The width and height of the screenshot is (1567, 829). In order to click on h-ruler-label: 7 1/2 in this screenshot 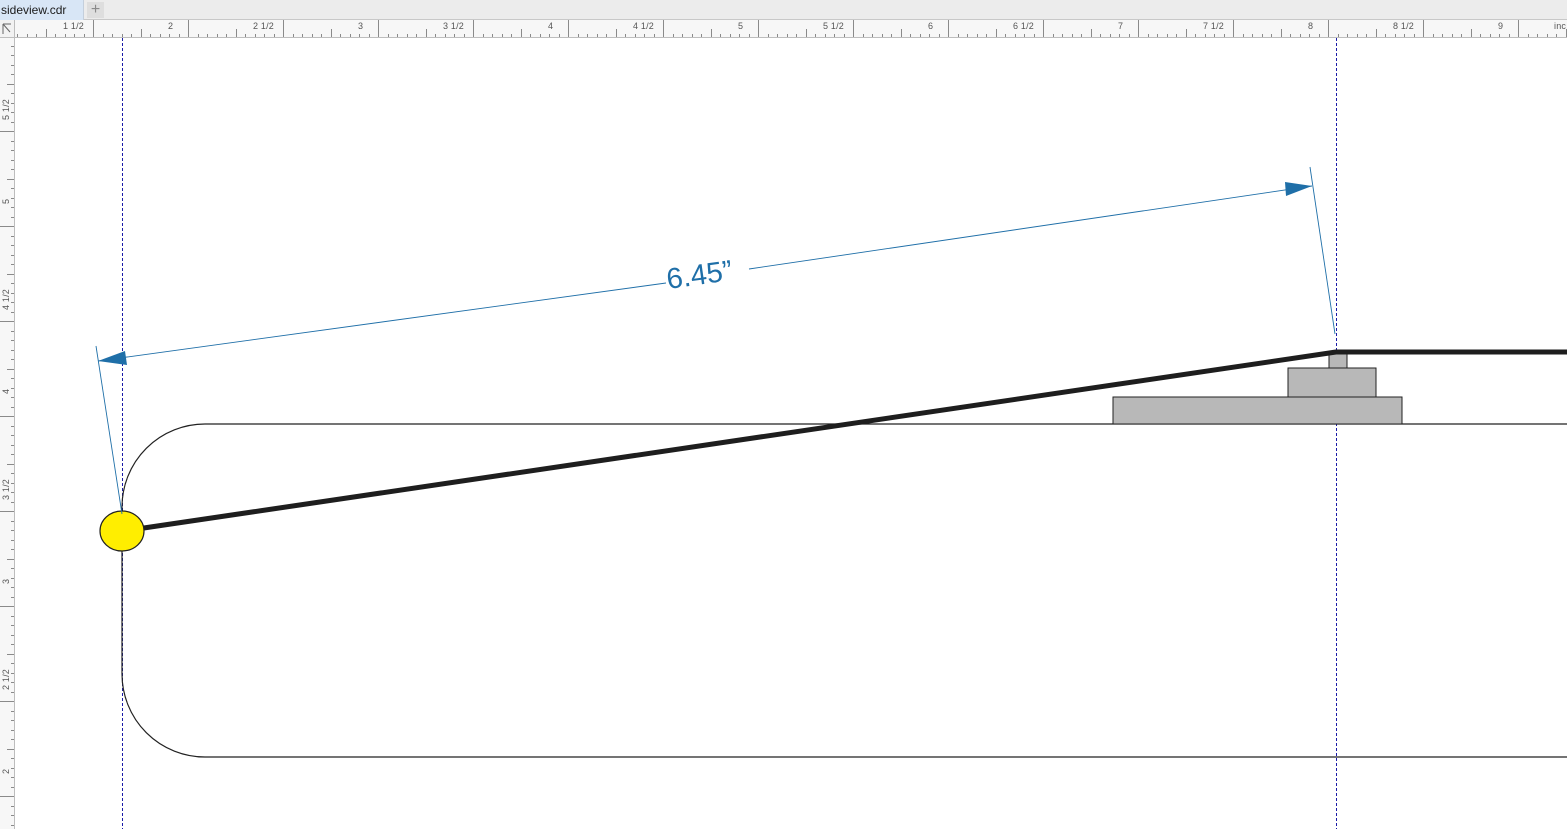, I will do `click(1214, 26)`.